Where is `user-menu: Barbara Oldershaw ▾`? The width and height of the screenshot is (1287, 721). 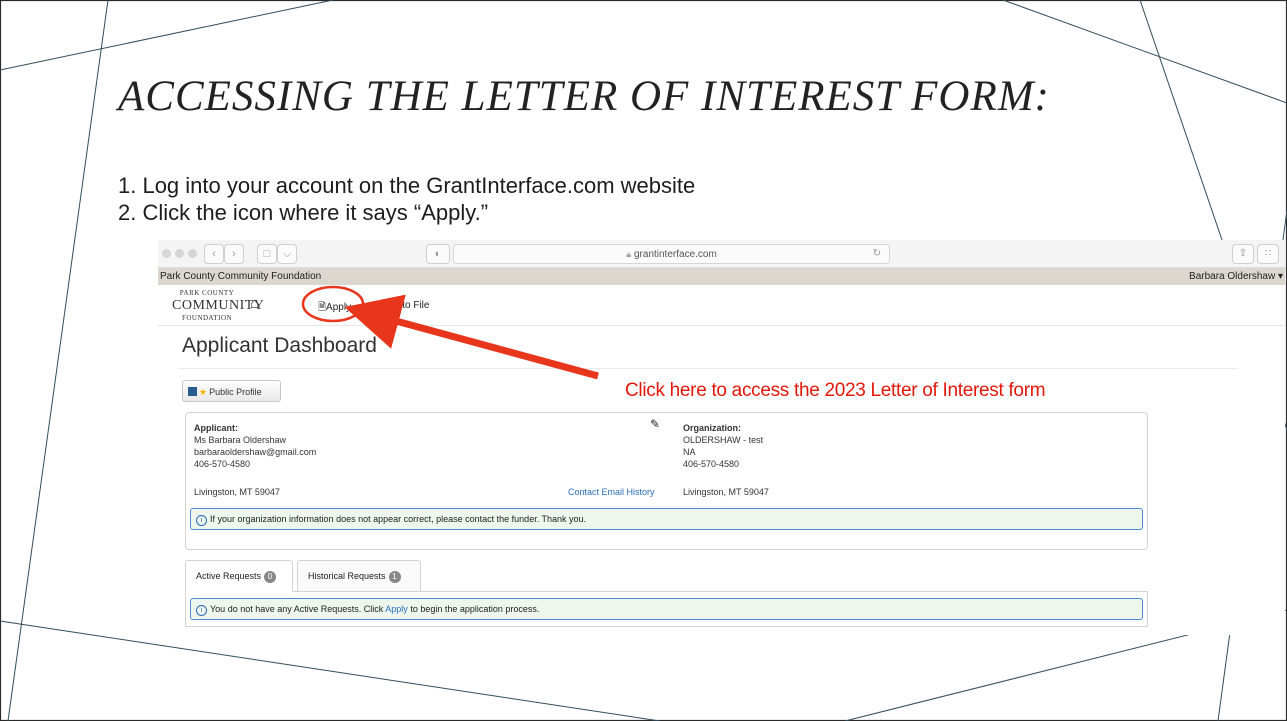
user-menu: Barbara Oldershaw ▾ is located at coordinates (1236, 276).